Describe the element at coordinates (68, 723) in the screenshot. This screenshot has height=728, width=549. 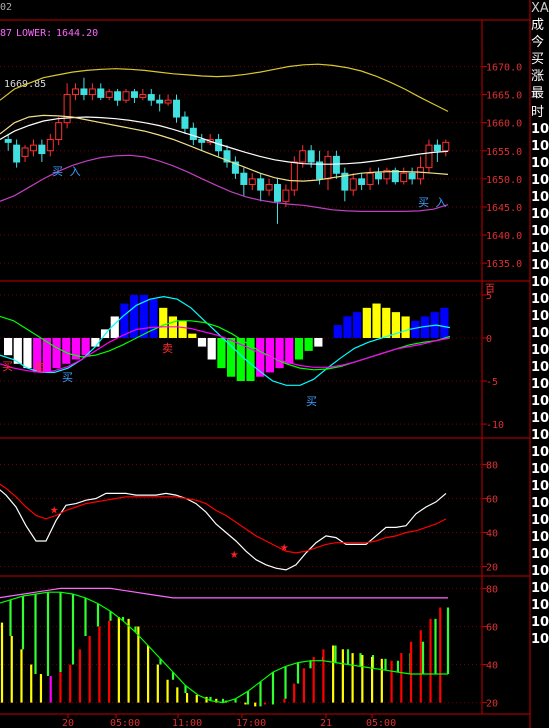
I see `x-axis-label: 20` at that location.